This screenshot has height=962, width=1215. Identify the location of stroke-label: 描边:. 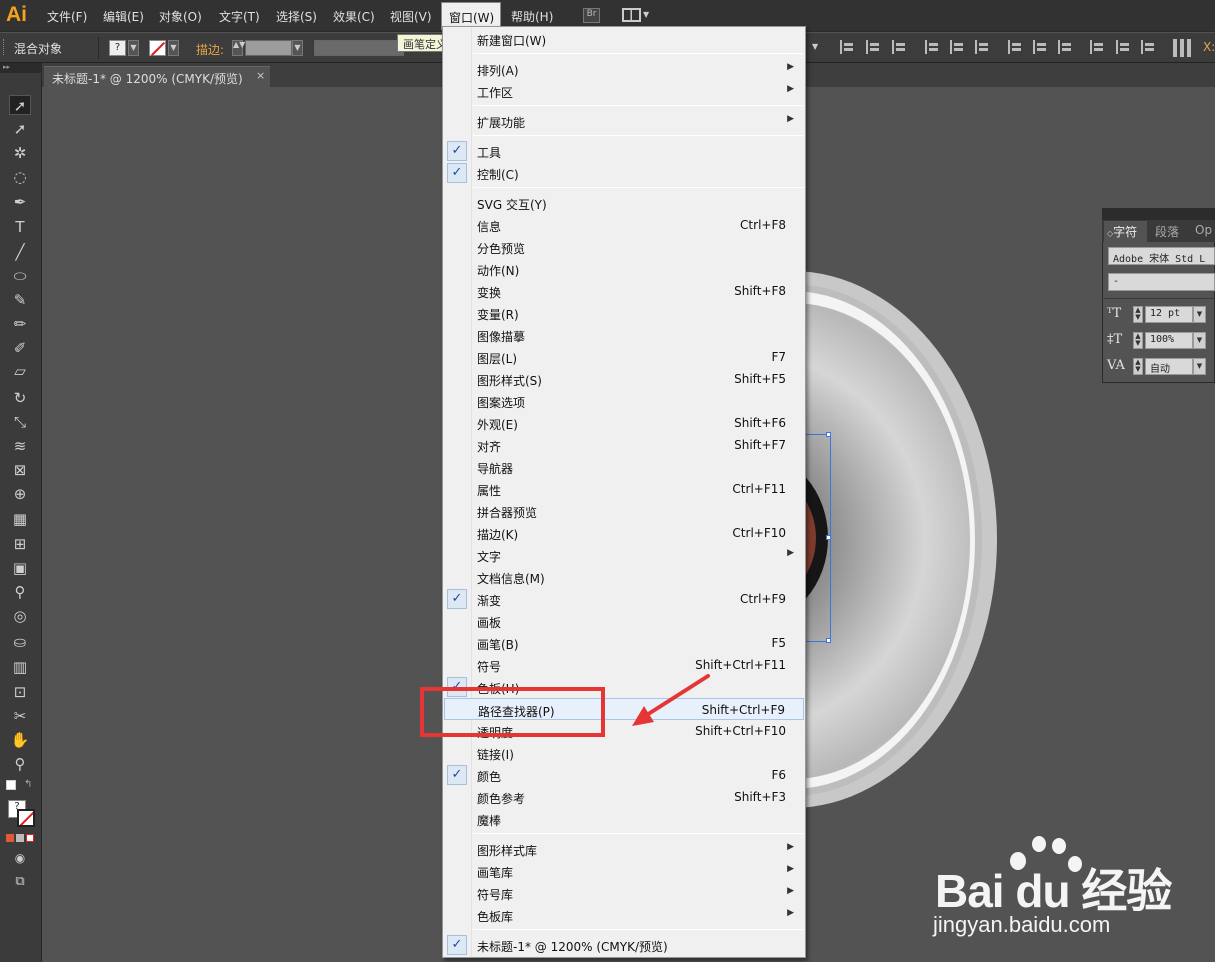
(210, 49).